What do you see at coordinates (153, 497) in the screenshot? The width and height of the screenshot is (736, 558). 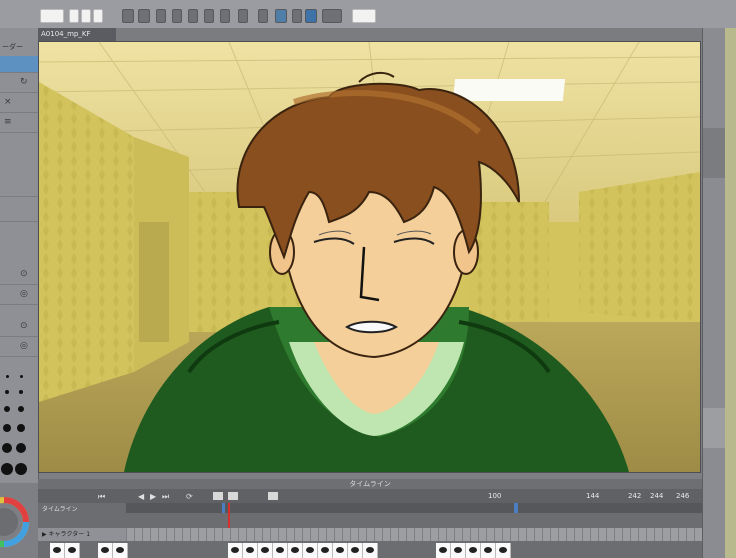 I see `play-icon: ▶` at bounding box center [153, 497].